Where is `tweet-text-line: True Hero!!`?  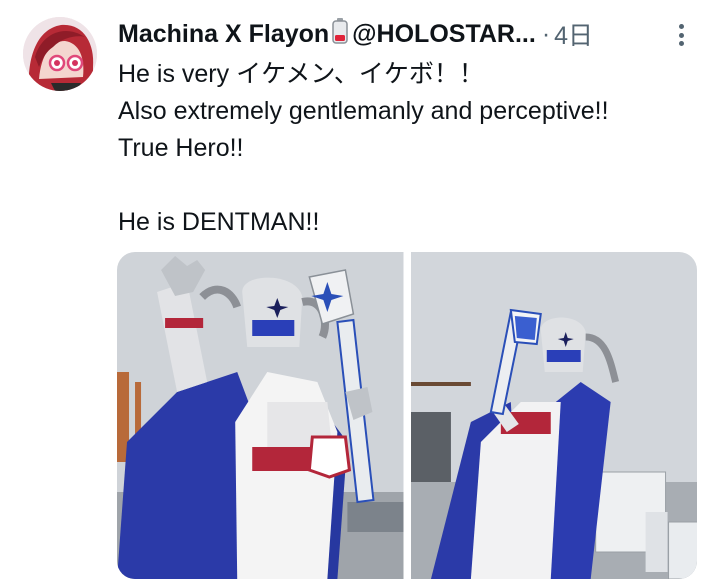
tweet-text-line: True Hero!! is located at coordinates (181, 148).